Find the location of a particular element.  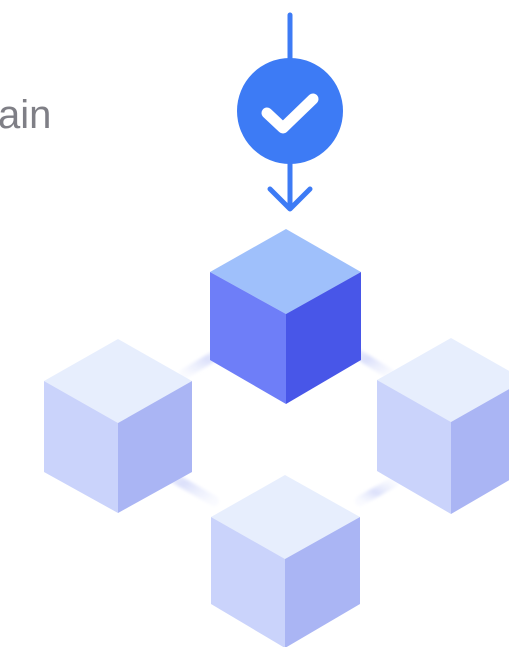

checkmark-circle-icon is located at coordinates (290, 111).